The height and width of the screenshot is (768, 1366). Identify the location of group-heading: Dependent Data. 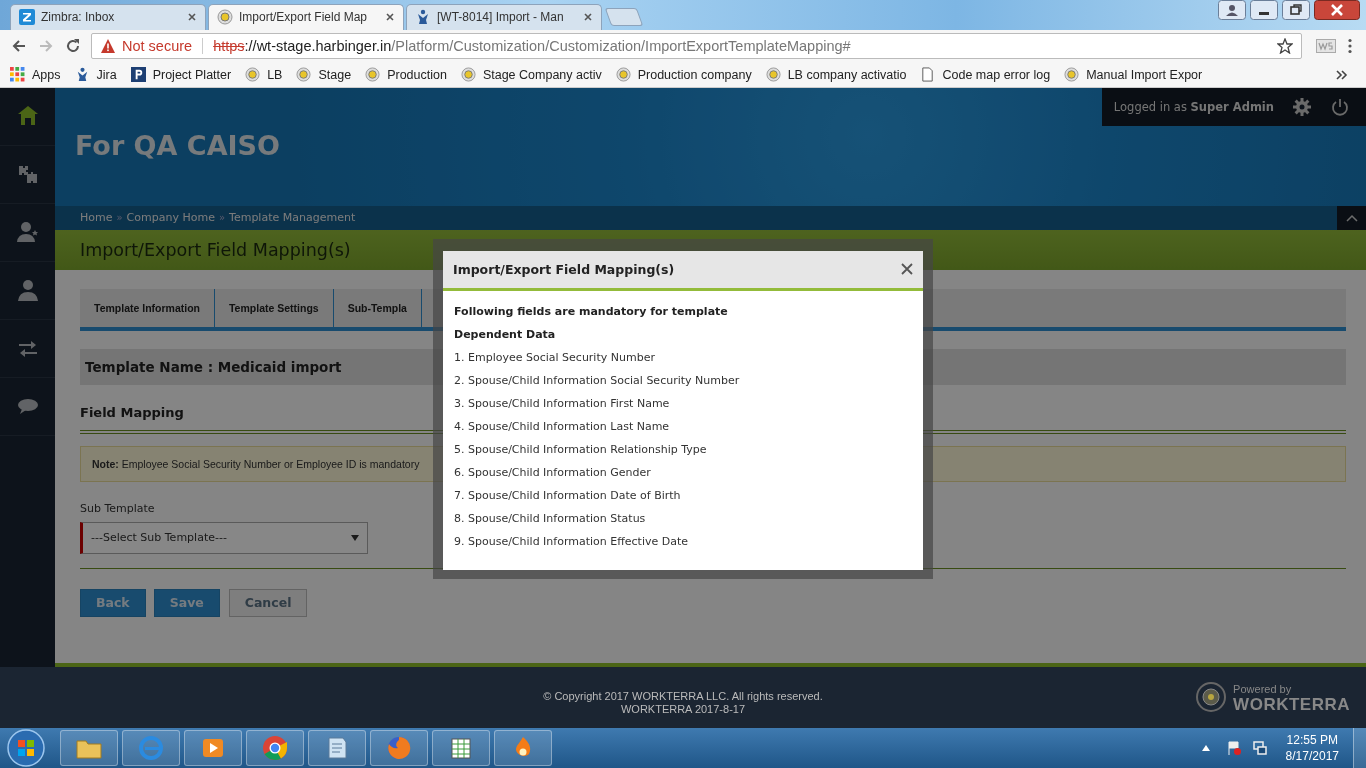
(505, 335).